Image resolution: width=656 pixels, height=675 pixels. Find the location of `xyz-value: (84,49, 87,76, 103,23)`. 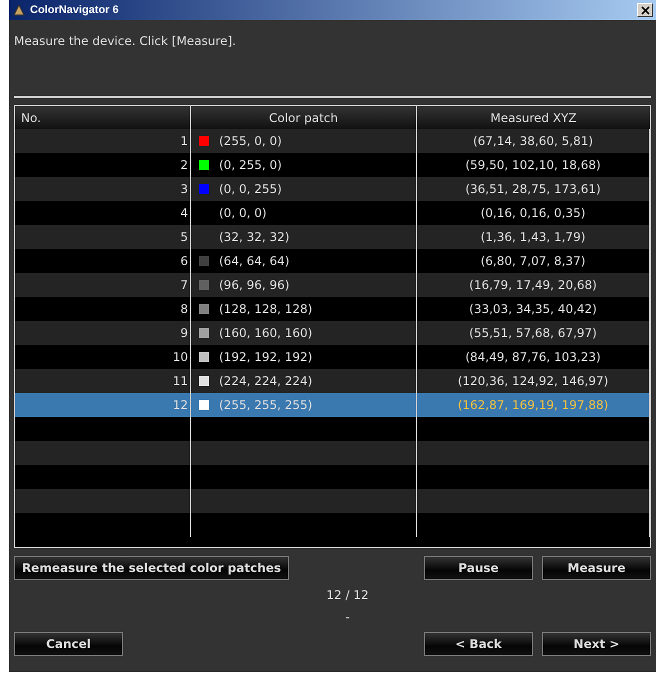

xyz-value: (84,49, 87,76, 103,23) is located at coordinates (533, 357).